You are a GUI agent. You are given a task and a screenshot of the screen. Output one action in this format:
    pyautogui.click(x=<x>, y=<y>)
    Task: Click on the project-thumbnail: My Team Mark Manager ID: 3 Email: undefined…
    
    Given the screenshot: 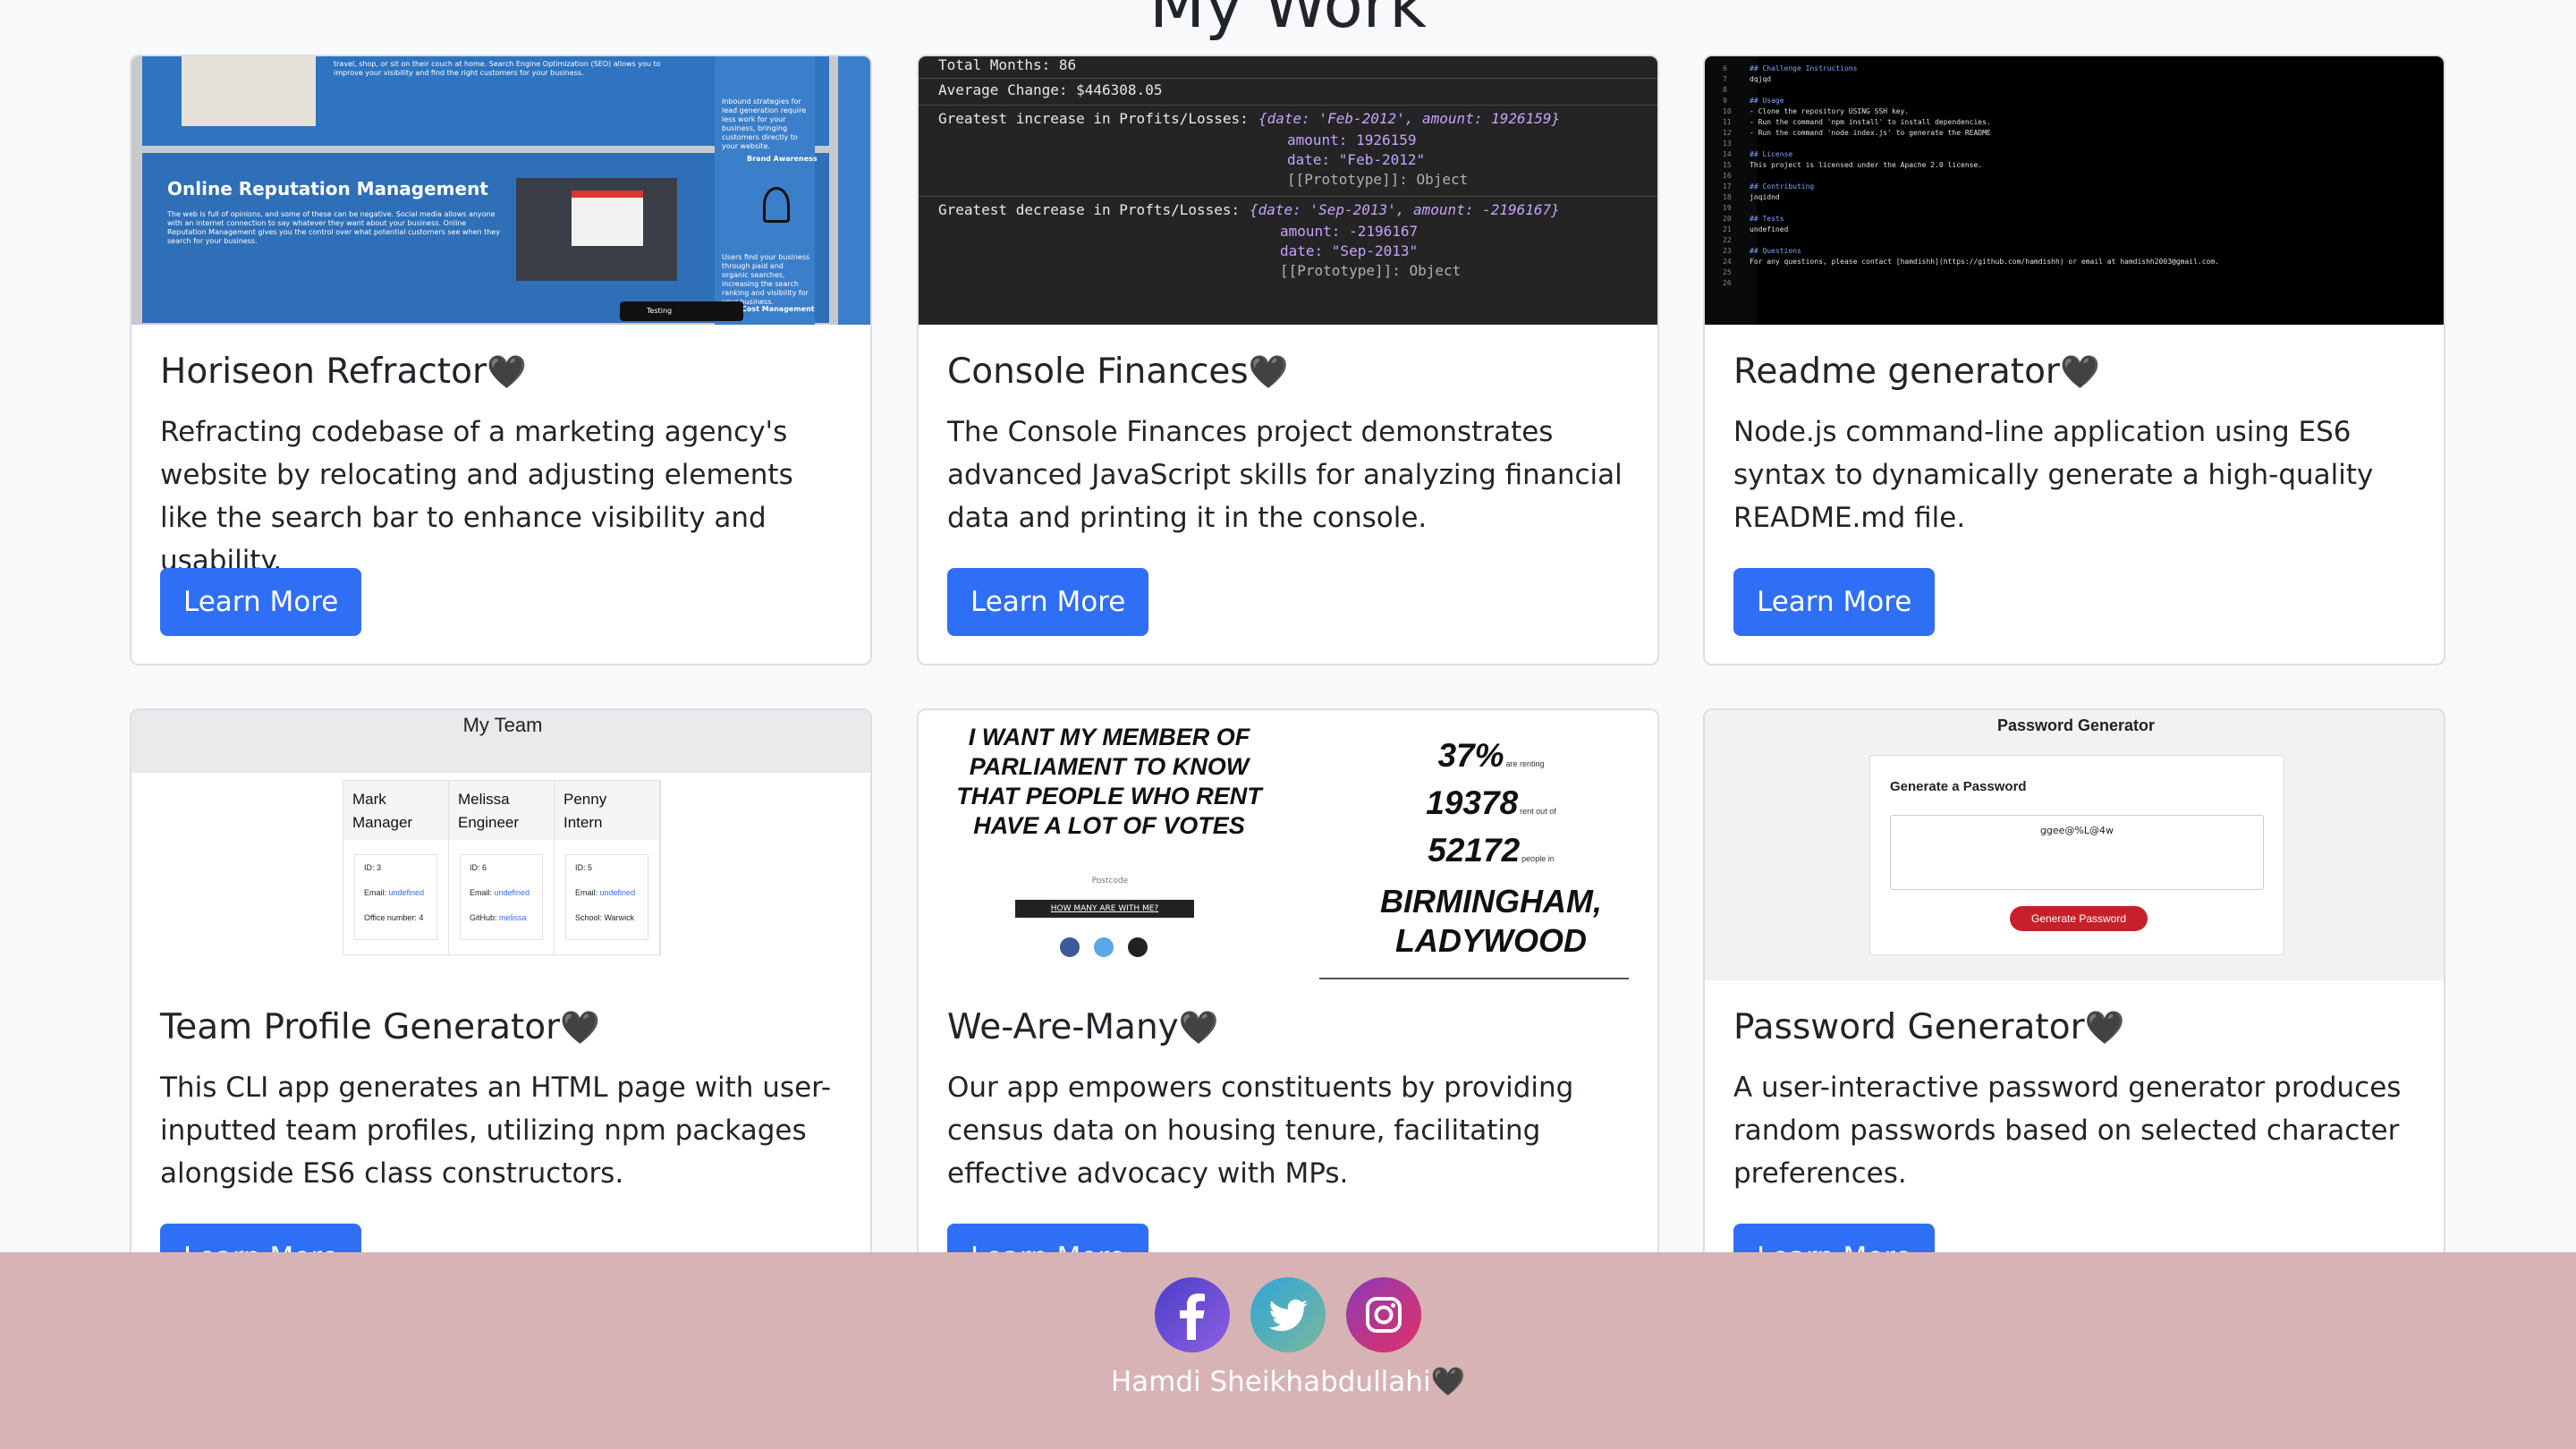 What is the action you would take?
    pyautogui.click(x=500, y=845)
    